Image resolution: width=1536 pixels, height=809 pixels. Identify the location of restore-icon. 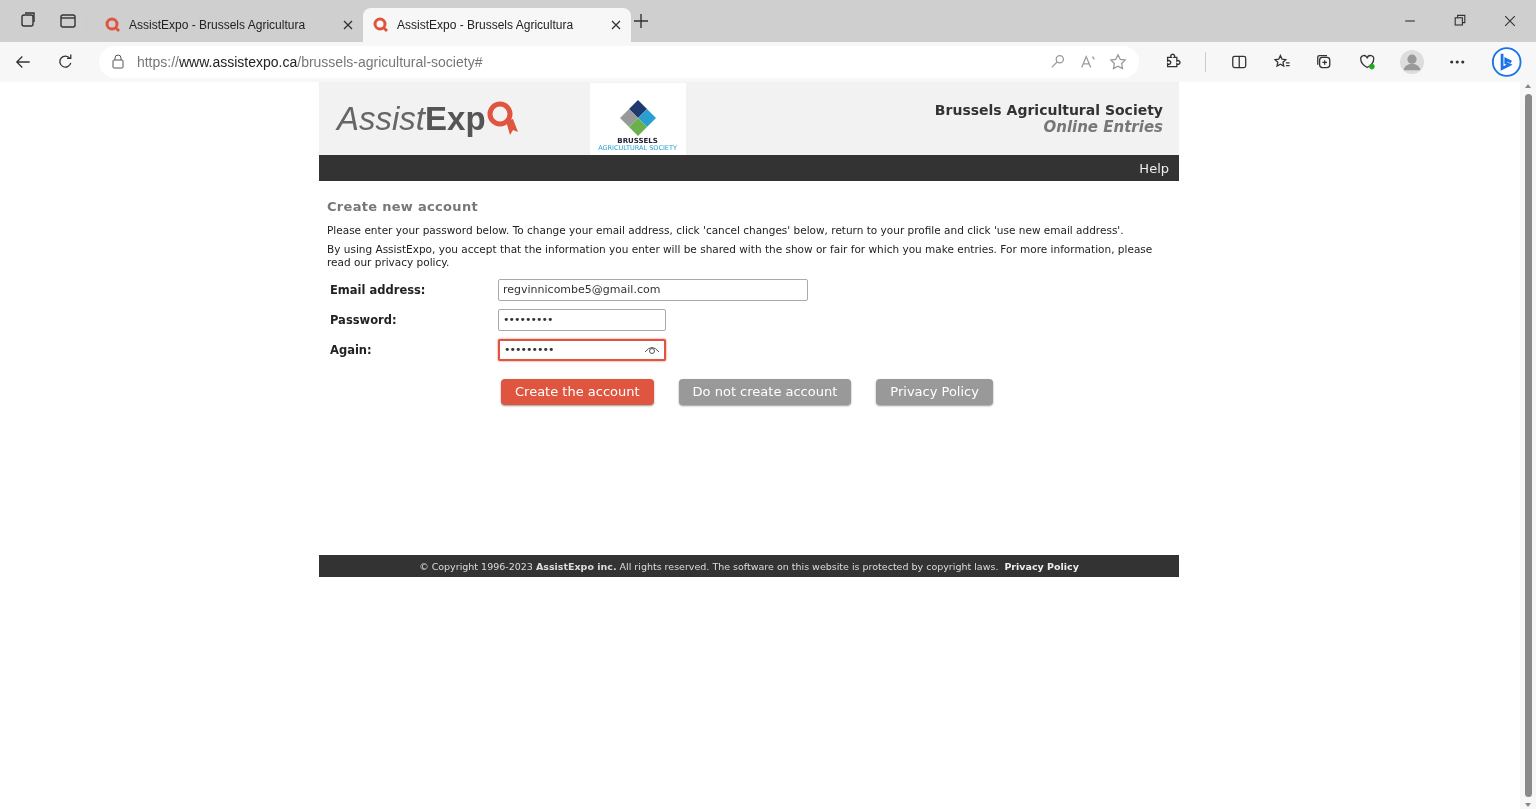
(1460, 21).